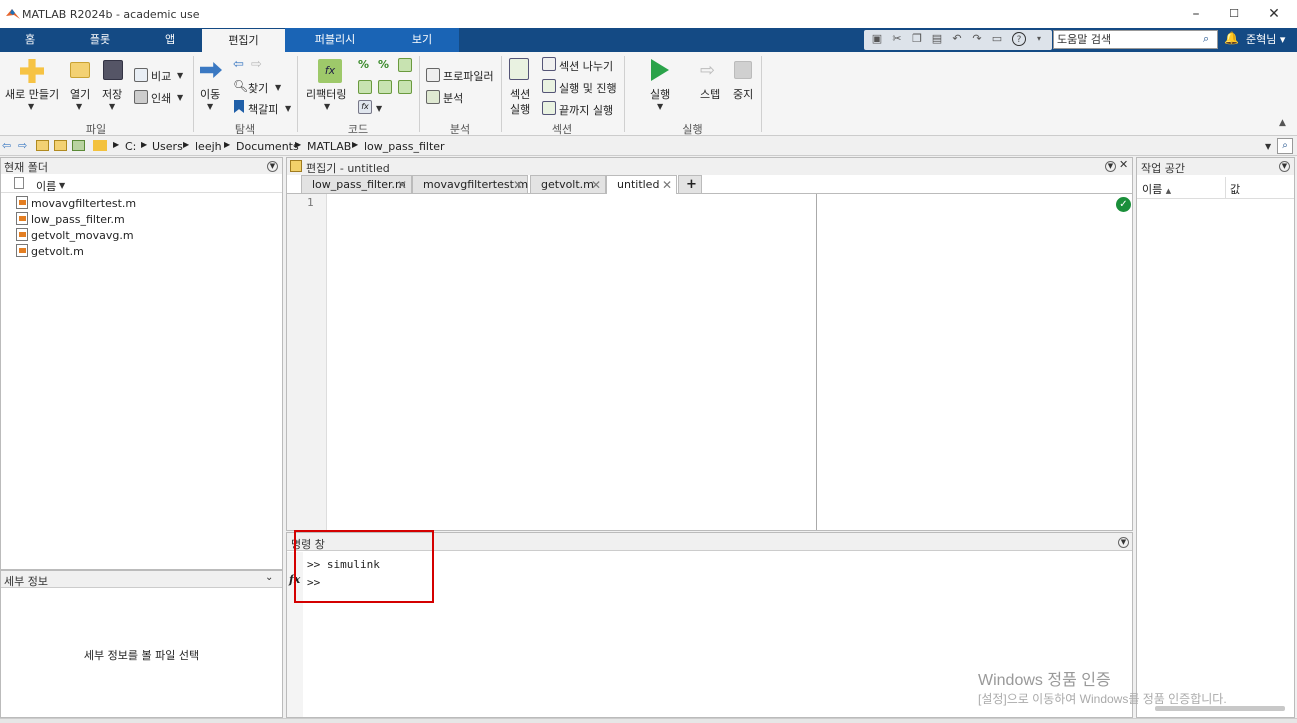  I want to click on run-play-icon, so click(660, 70).